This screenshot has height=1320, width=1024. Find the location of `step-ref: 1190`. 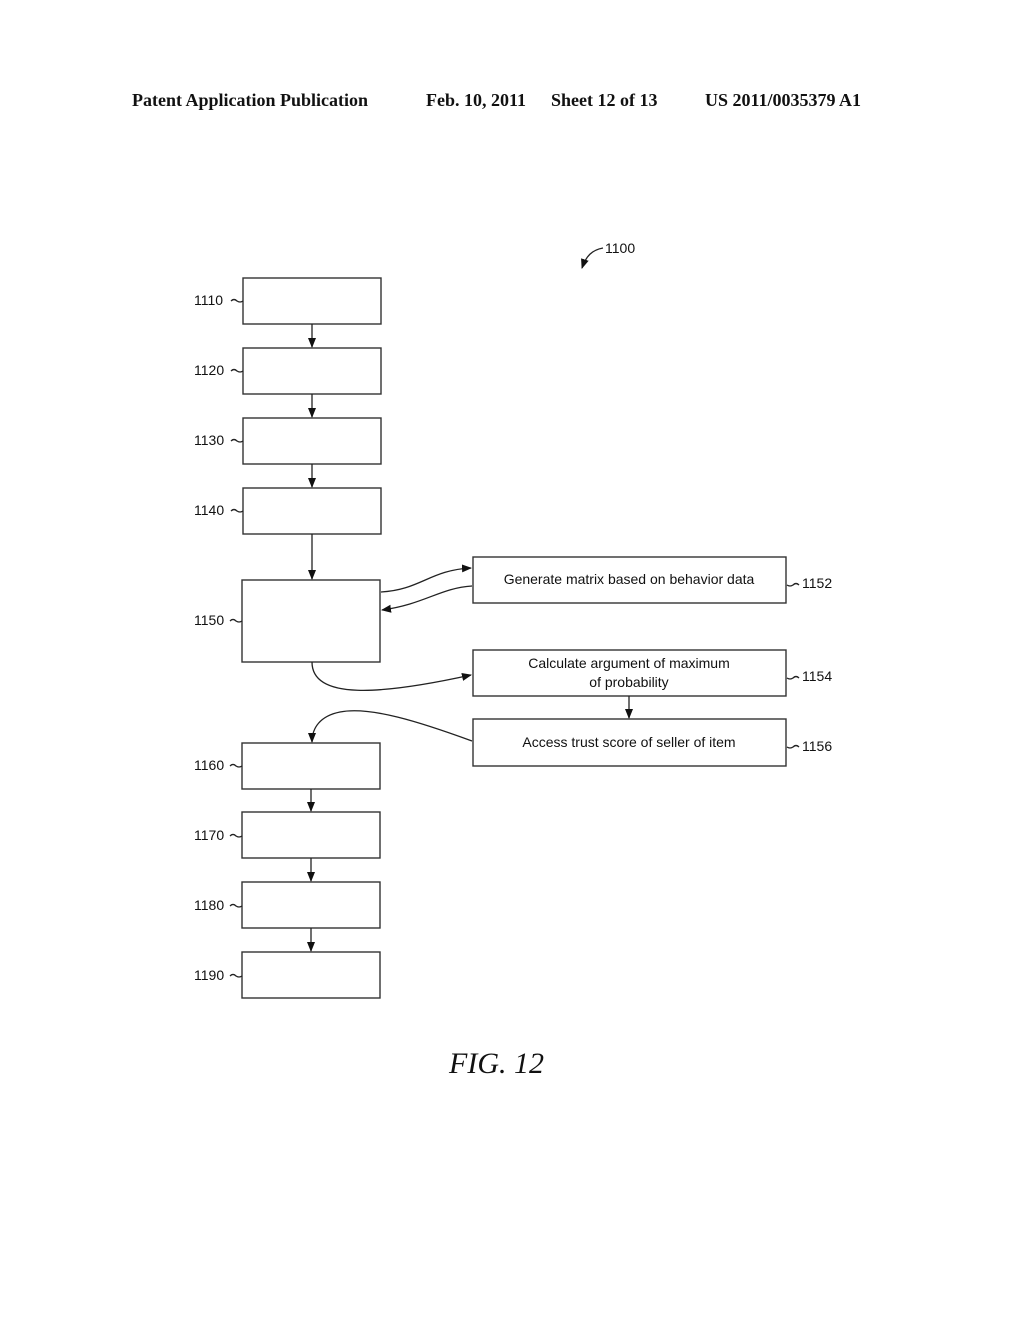

step-ref: 1190 is located at coordinates (209, 975).